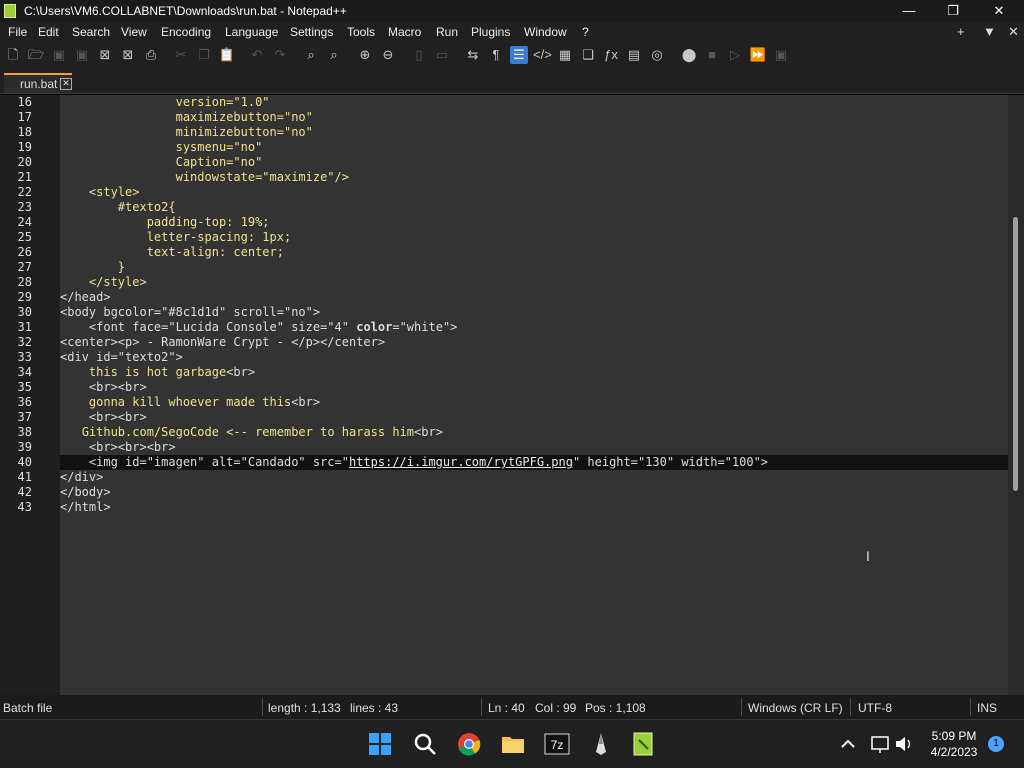 This screenshot has height=768, width=1024. What do you see at coordinates (151, 55) in the screenshot?
I see `print-icon: ⎙` at bounding box center [151, 55].